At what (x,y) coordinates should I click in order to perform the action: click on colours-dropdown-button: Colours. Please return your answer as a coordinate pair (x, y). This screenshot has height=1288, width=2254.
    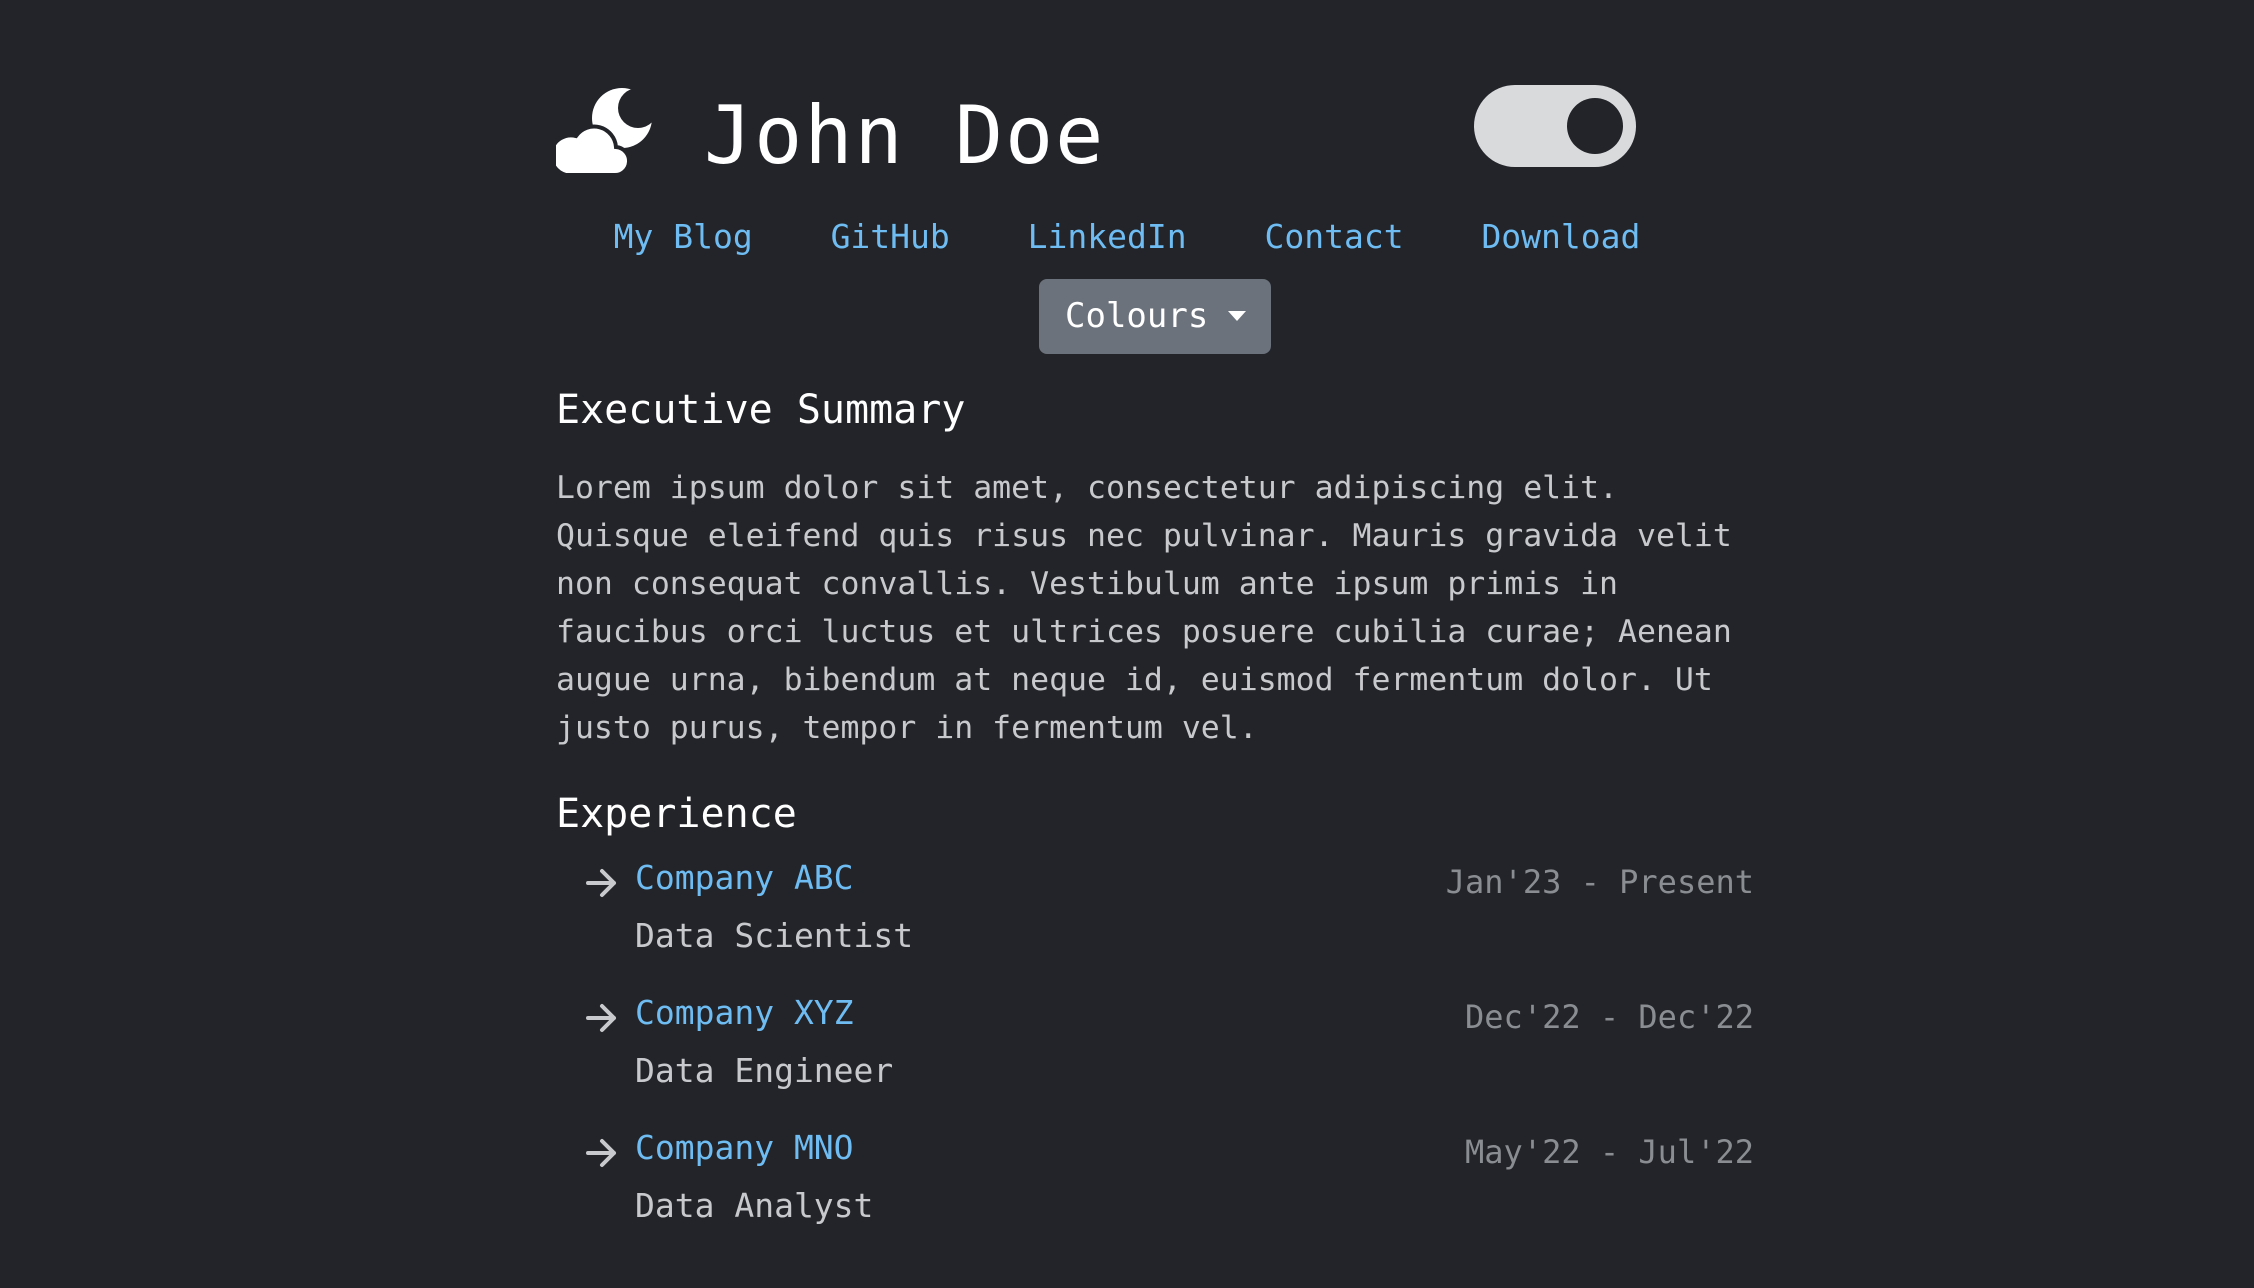
    Looking at the image, I should click on (1155, 316).